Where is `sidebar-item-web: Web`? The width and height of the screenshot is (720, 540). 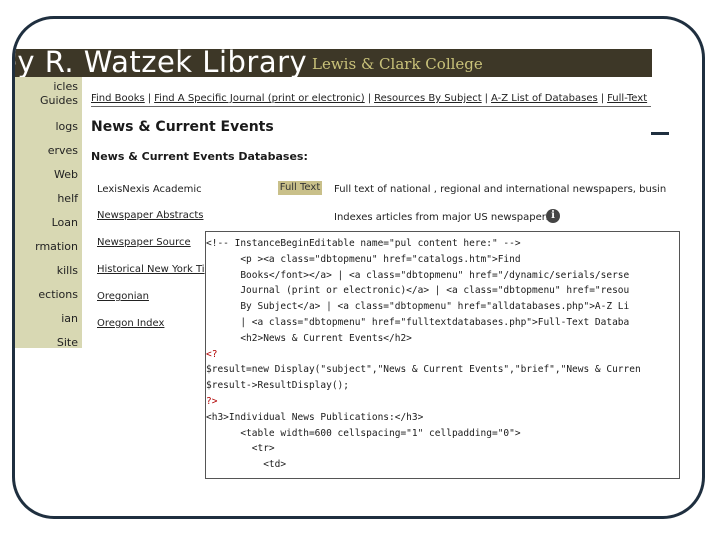
sidebar-item-web: Web is located at coordinates (66, 174).